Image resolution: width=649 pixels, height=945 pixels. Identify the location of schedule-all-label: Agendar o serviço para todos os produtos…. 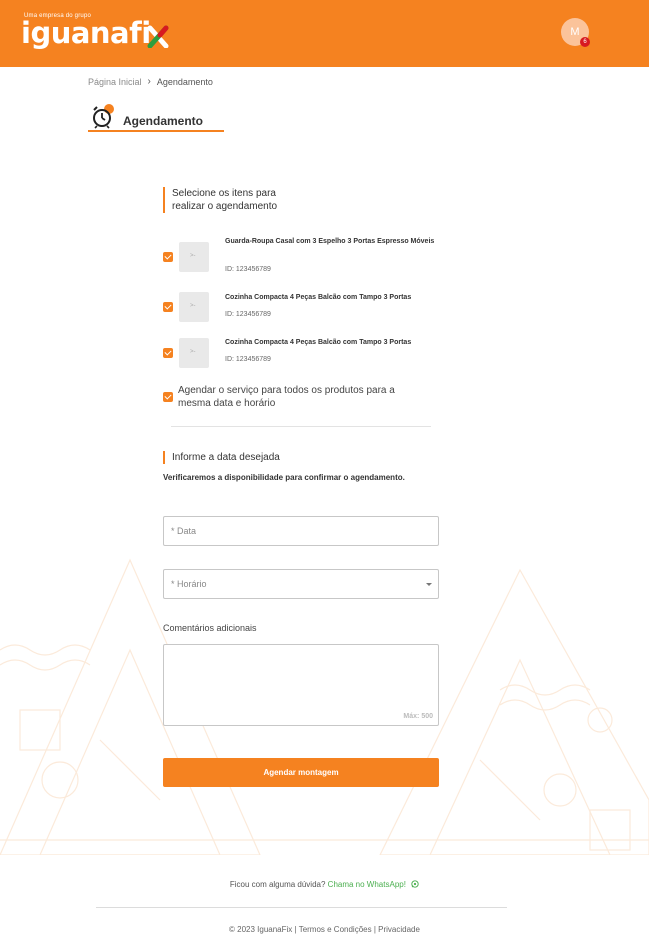
(286, 397).